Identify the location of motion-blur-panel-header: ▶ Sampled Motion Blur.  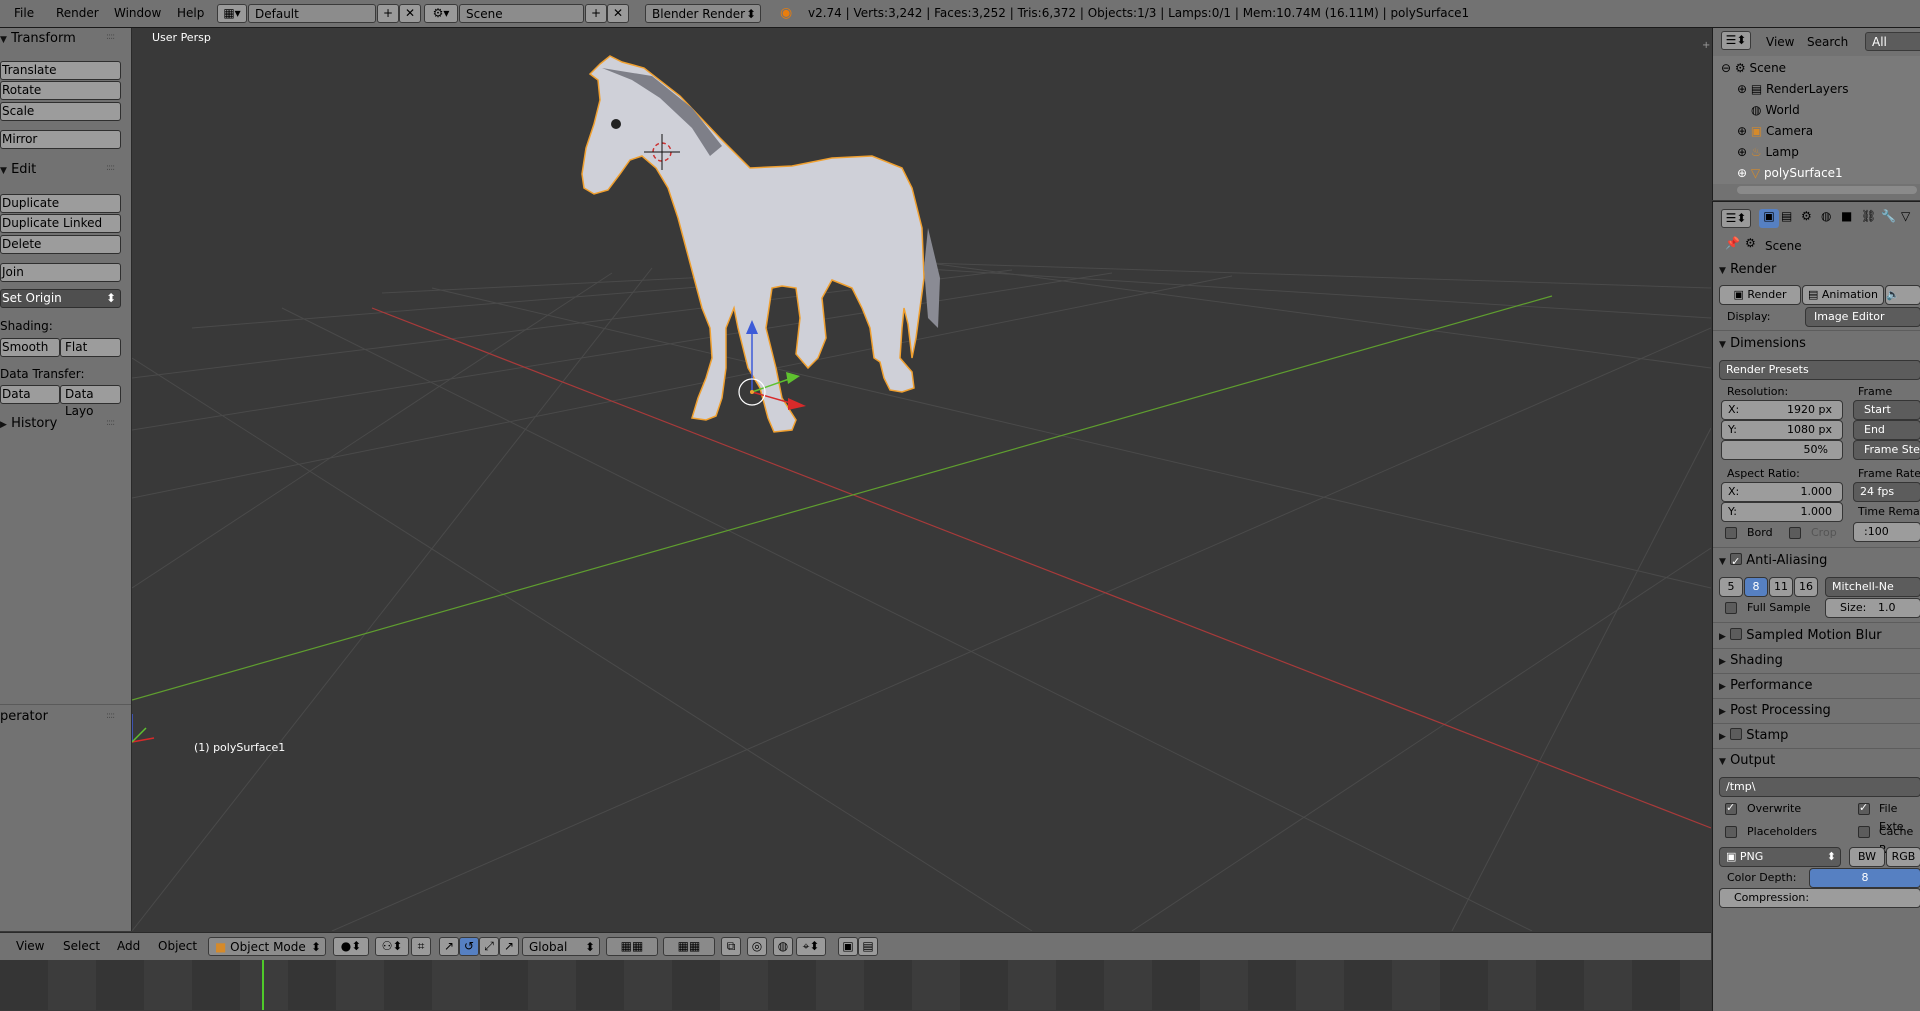
(1800, 636).